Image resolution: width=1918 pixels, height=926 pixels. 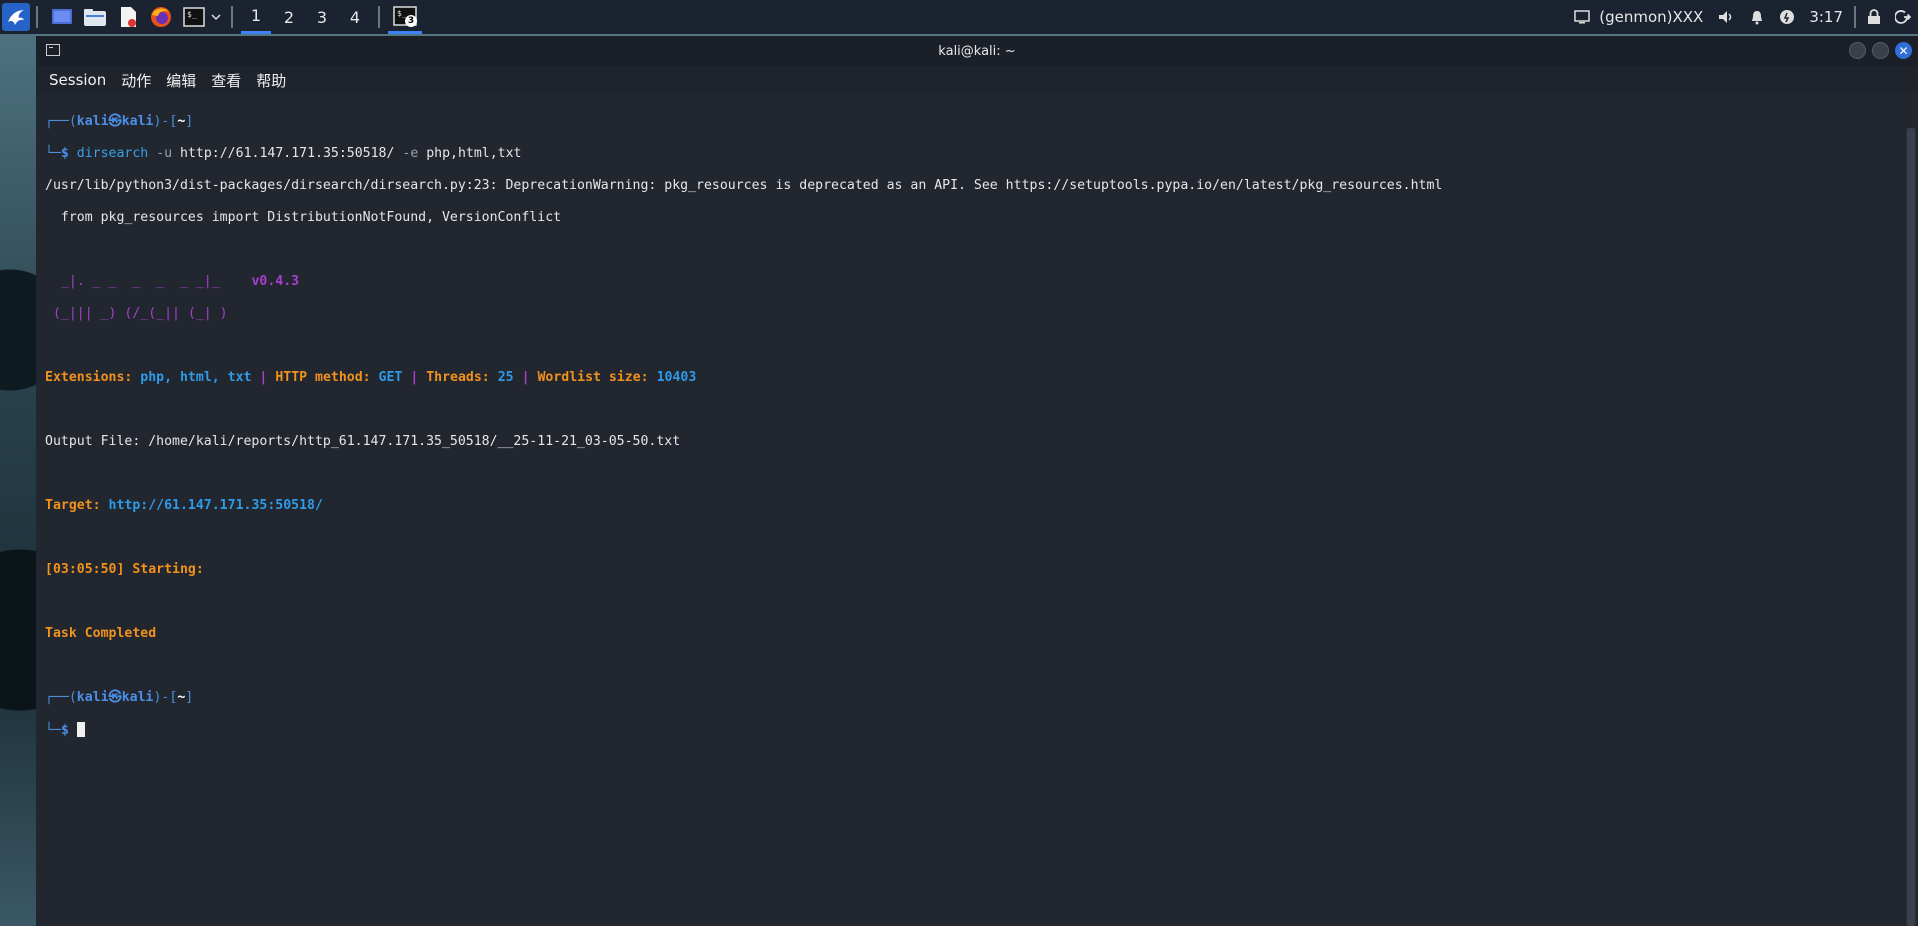 I want to click on genmon-text: (genmon)XXX, so click(x=1653, y=17).